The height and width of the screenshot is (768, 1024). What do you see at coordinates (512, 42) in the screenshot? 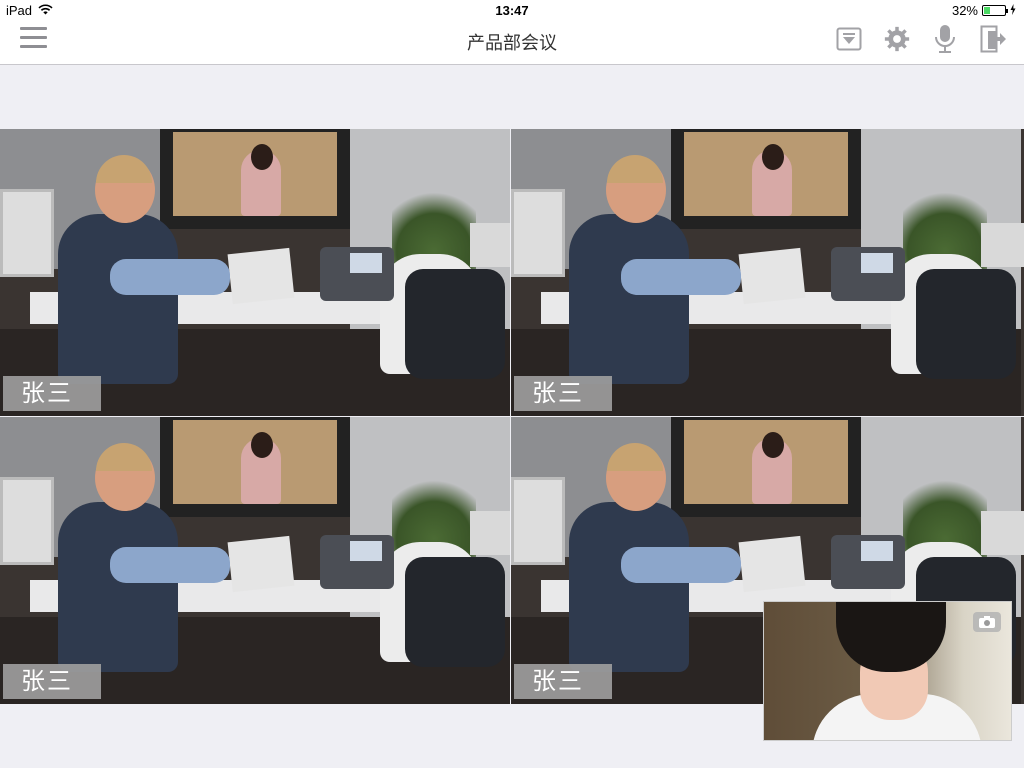
I see `nav-bar: 产品部会议` at bounding box center [512, 42].